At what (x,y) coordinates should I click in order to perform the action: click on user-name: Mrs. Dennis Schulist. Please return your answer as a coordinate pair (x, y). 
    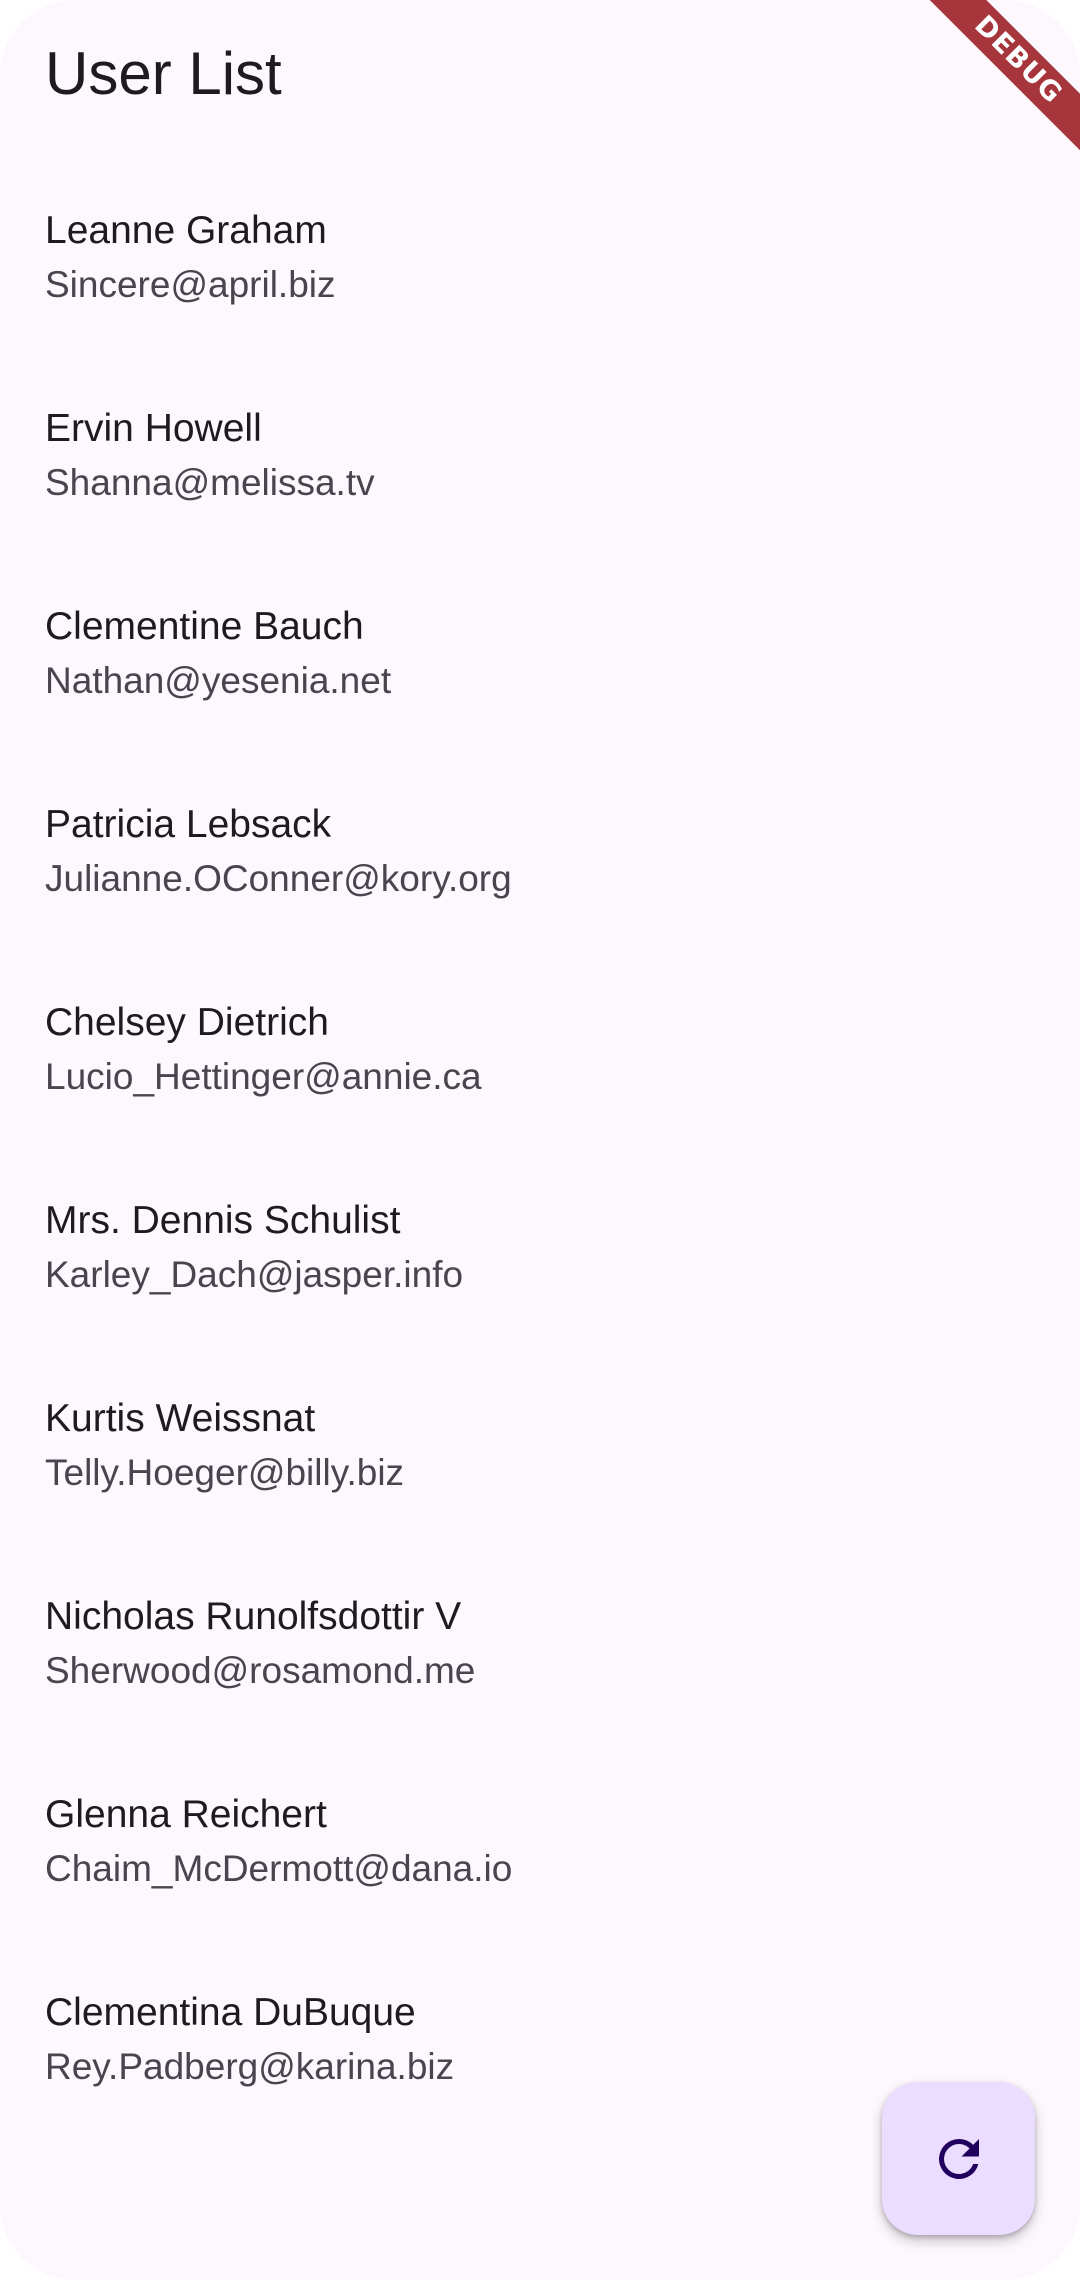
    Looking at the image, I should click on (223, 1220).